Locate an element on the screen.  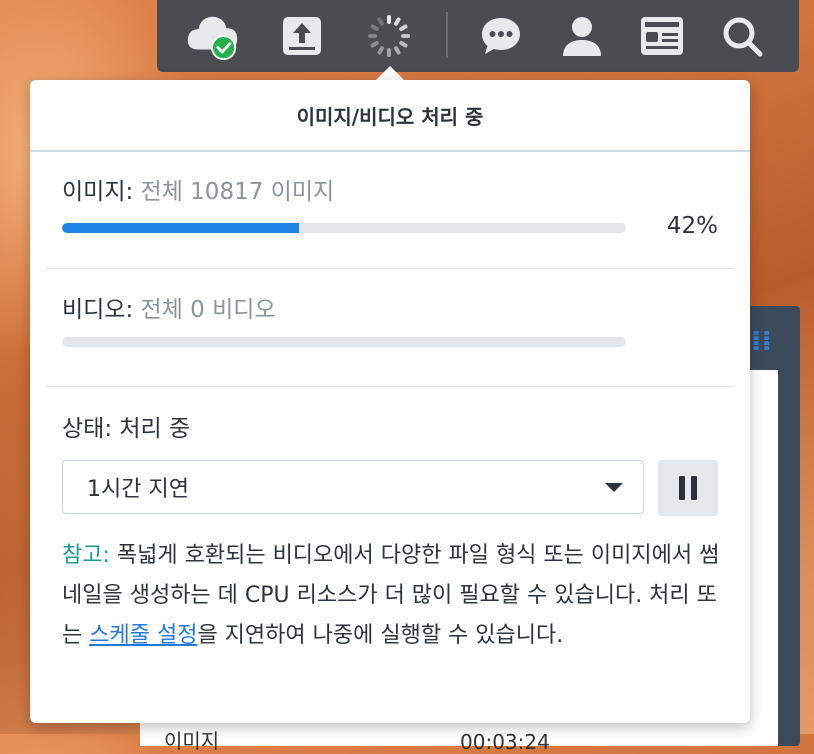
images-progress-bar is located at coordinates (344, 228).